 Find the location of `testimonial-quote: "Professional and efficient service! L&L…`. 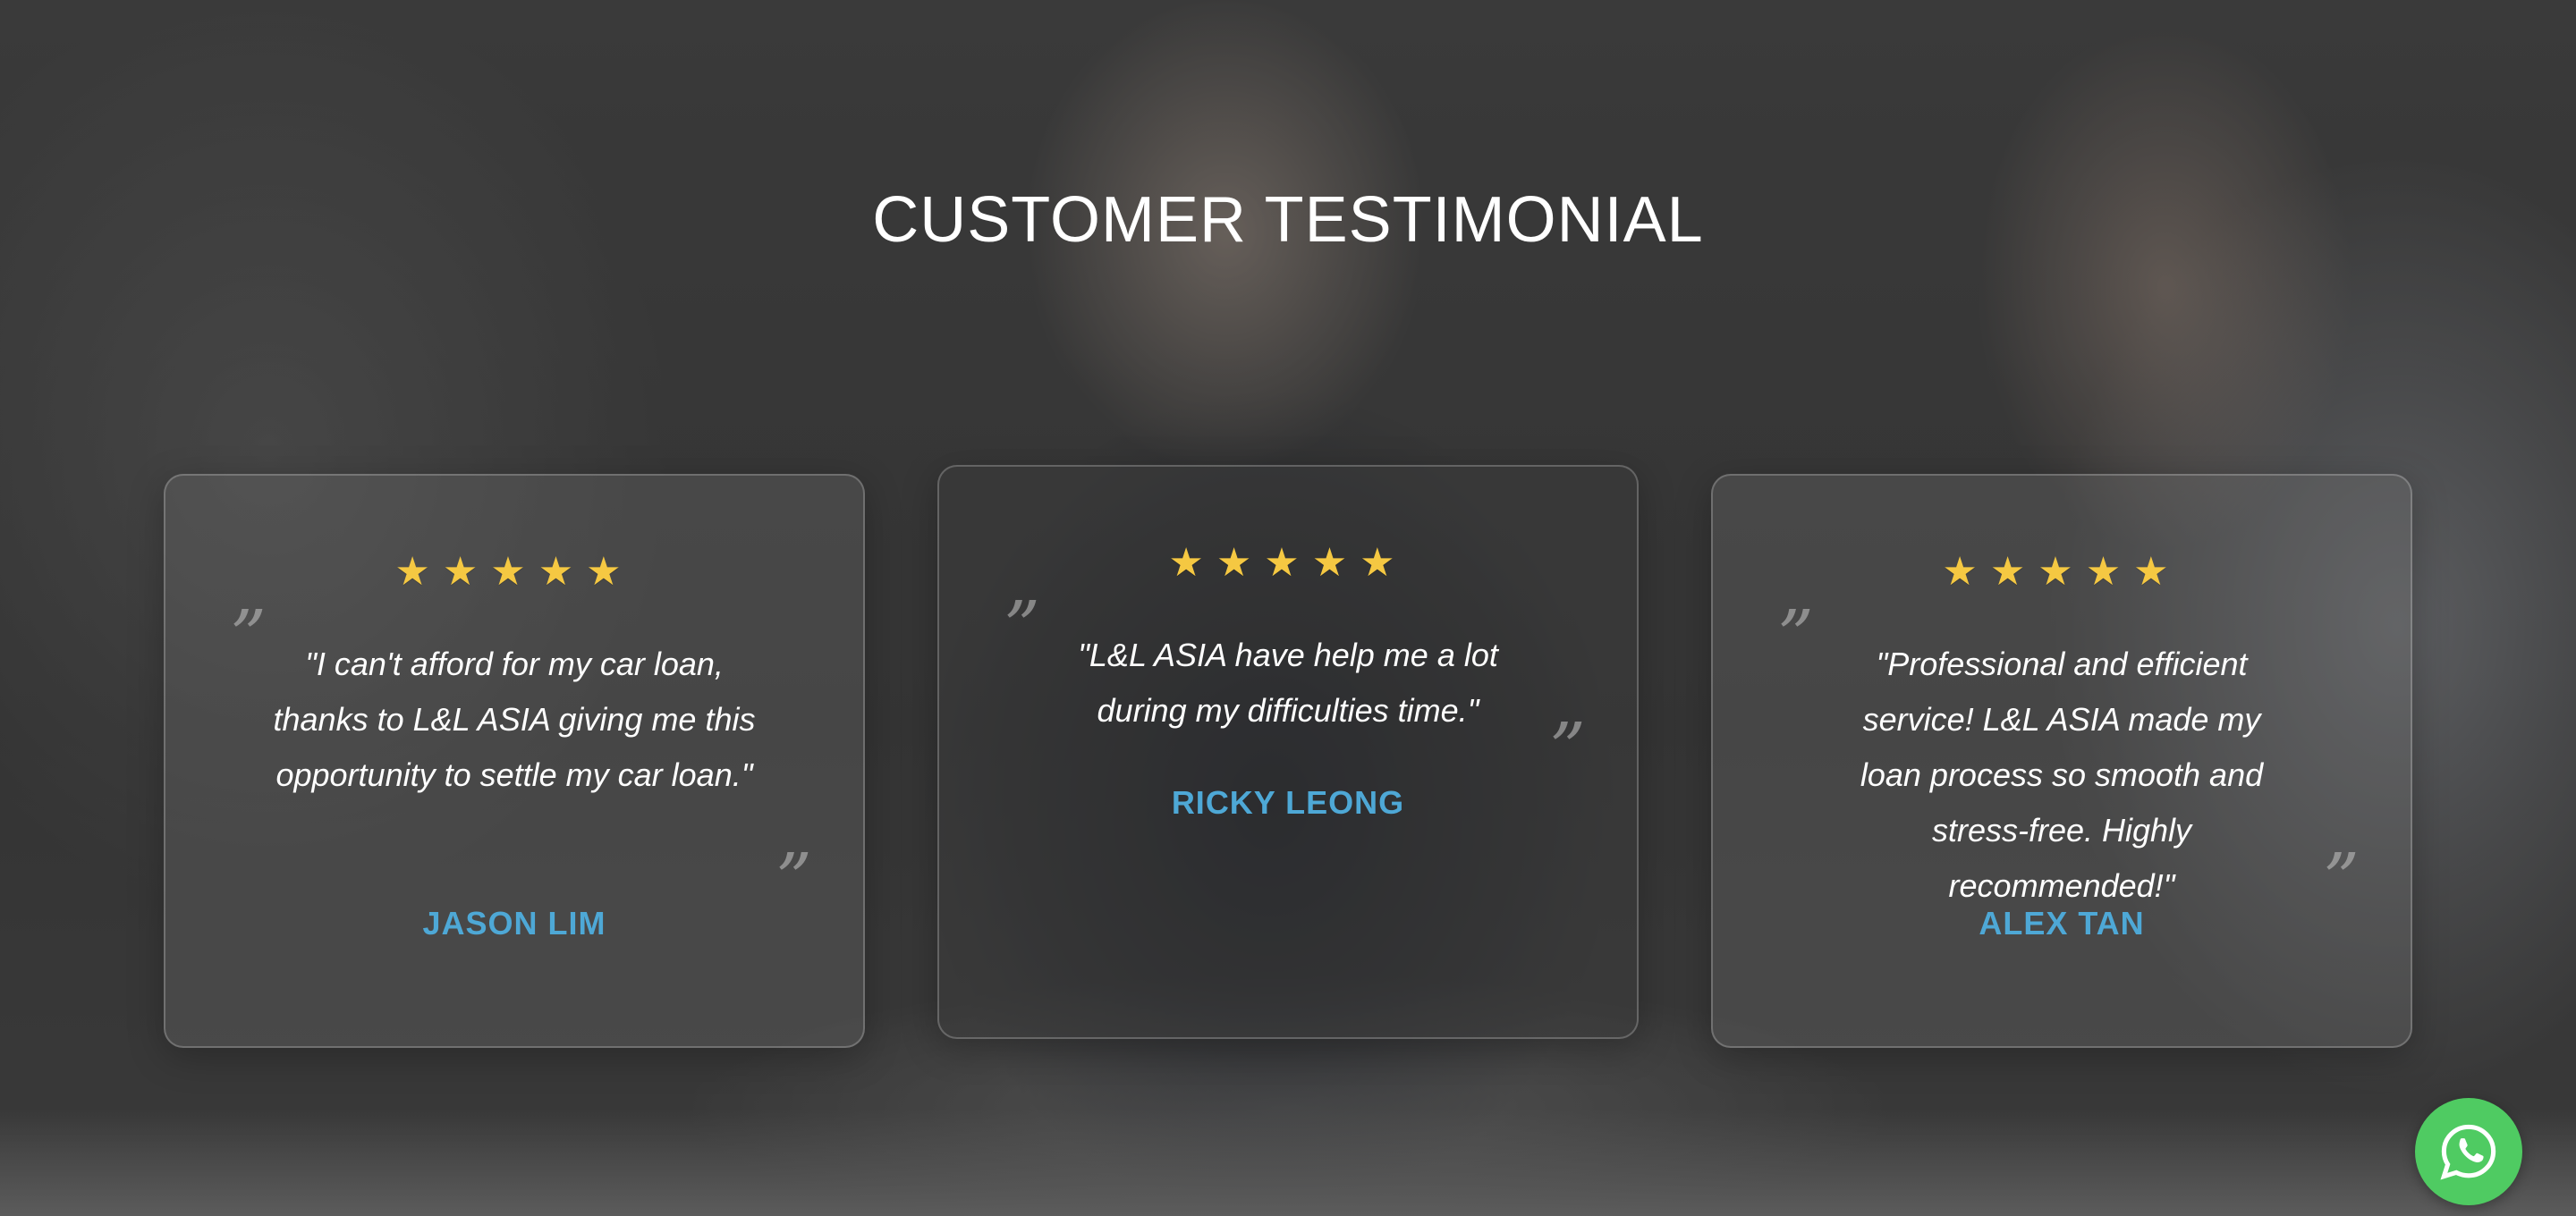

testimonial-quote: "Professional and efficient service! L&L… is located at coordinates (2062, 775).